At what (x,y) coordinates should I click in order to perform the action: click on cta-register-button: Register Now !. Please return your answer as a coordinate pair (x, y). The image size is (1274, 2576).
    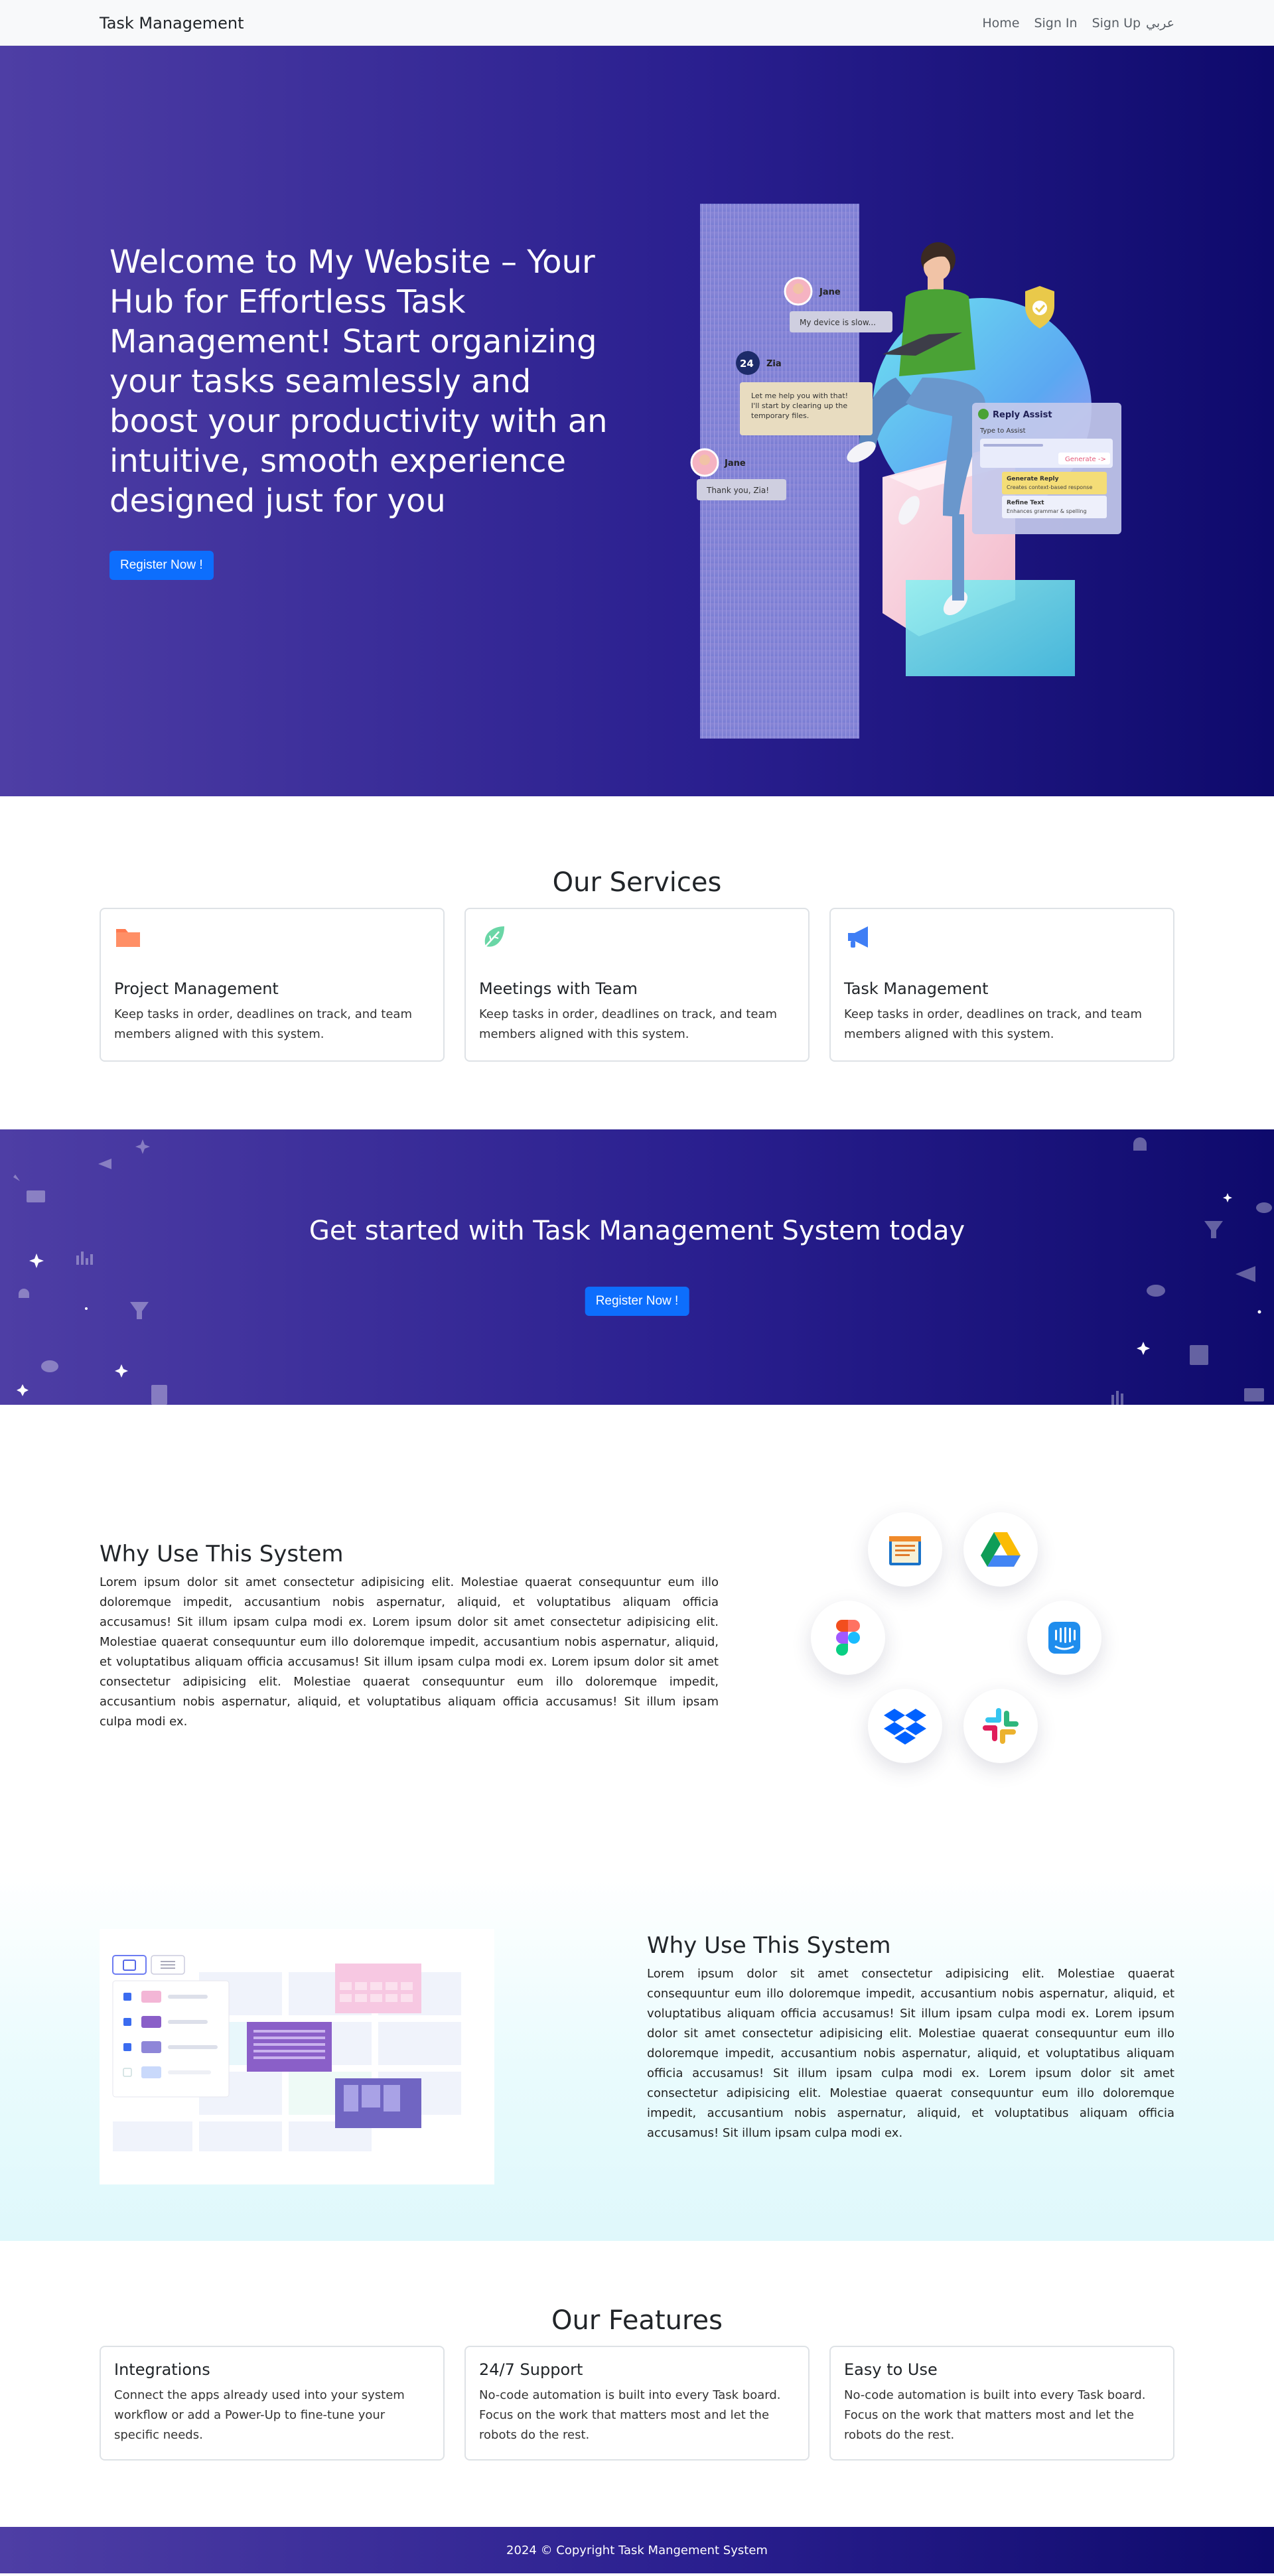
    Looking at the image, I should click on (637, 1302).